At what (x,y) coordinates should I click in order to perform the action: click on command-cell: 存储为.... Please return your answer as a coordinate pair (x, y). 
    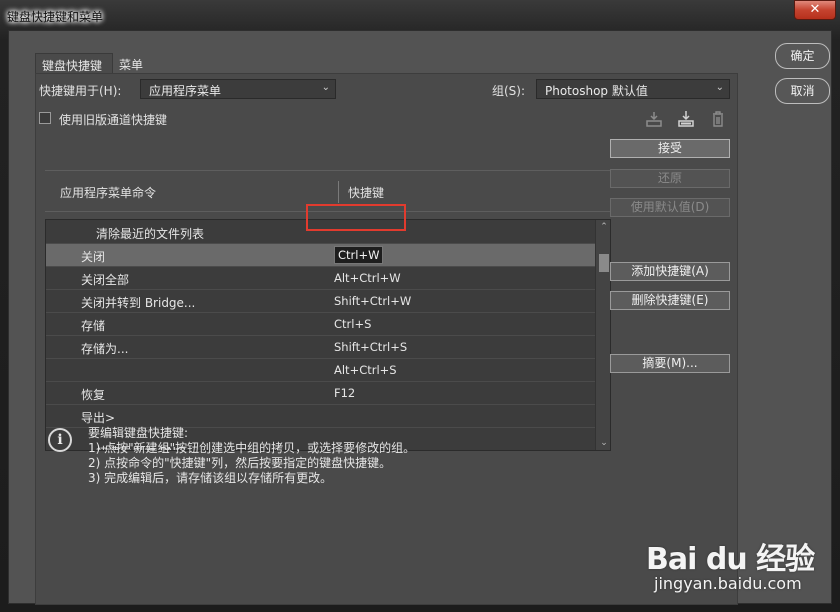
    Looking at the image, I should click on (105, 349).